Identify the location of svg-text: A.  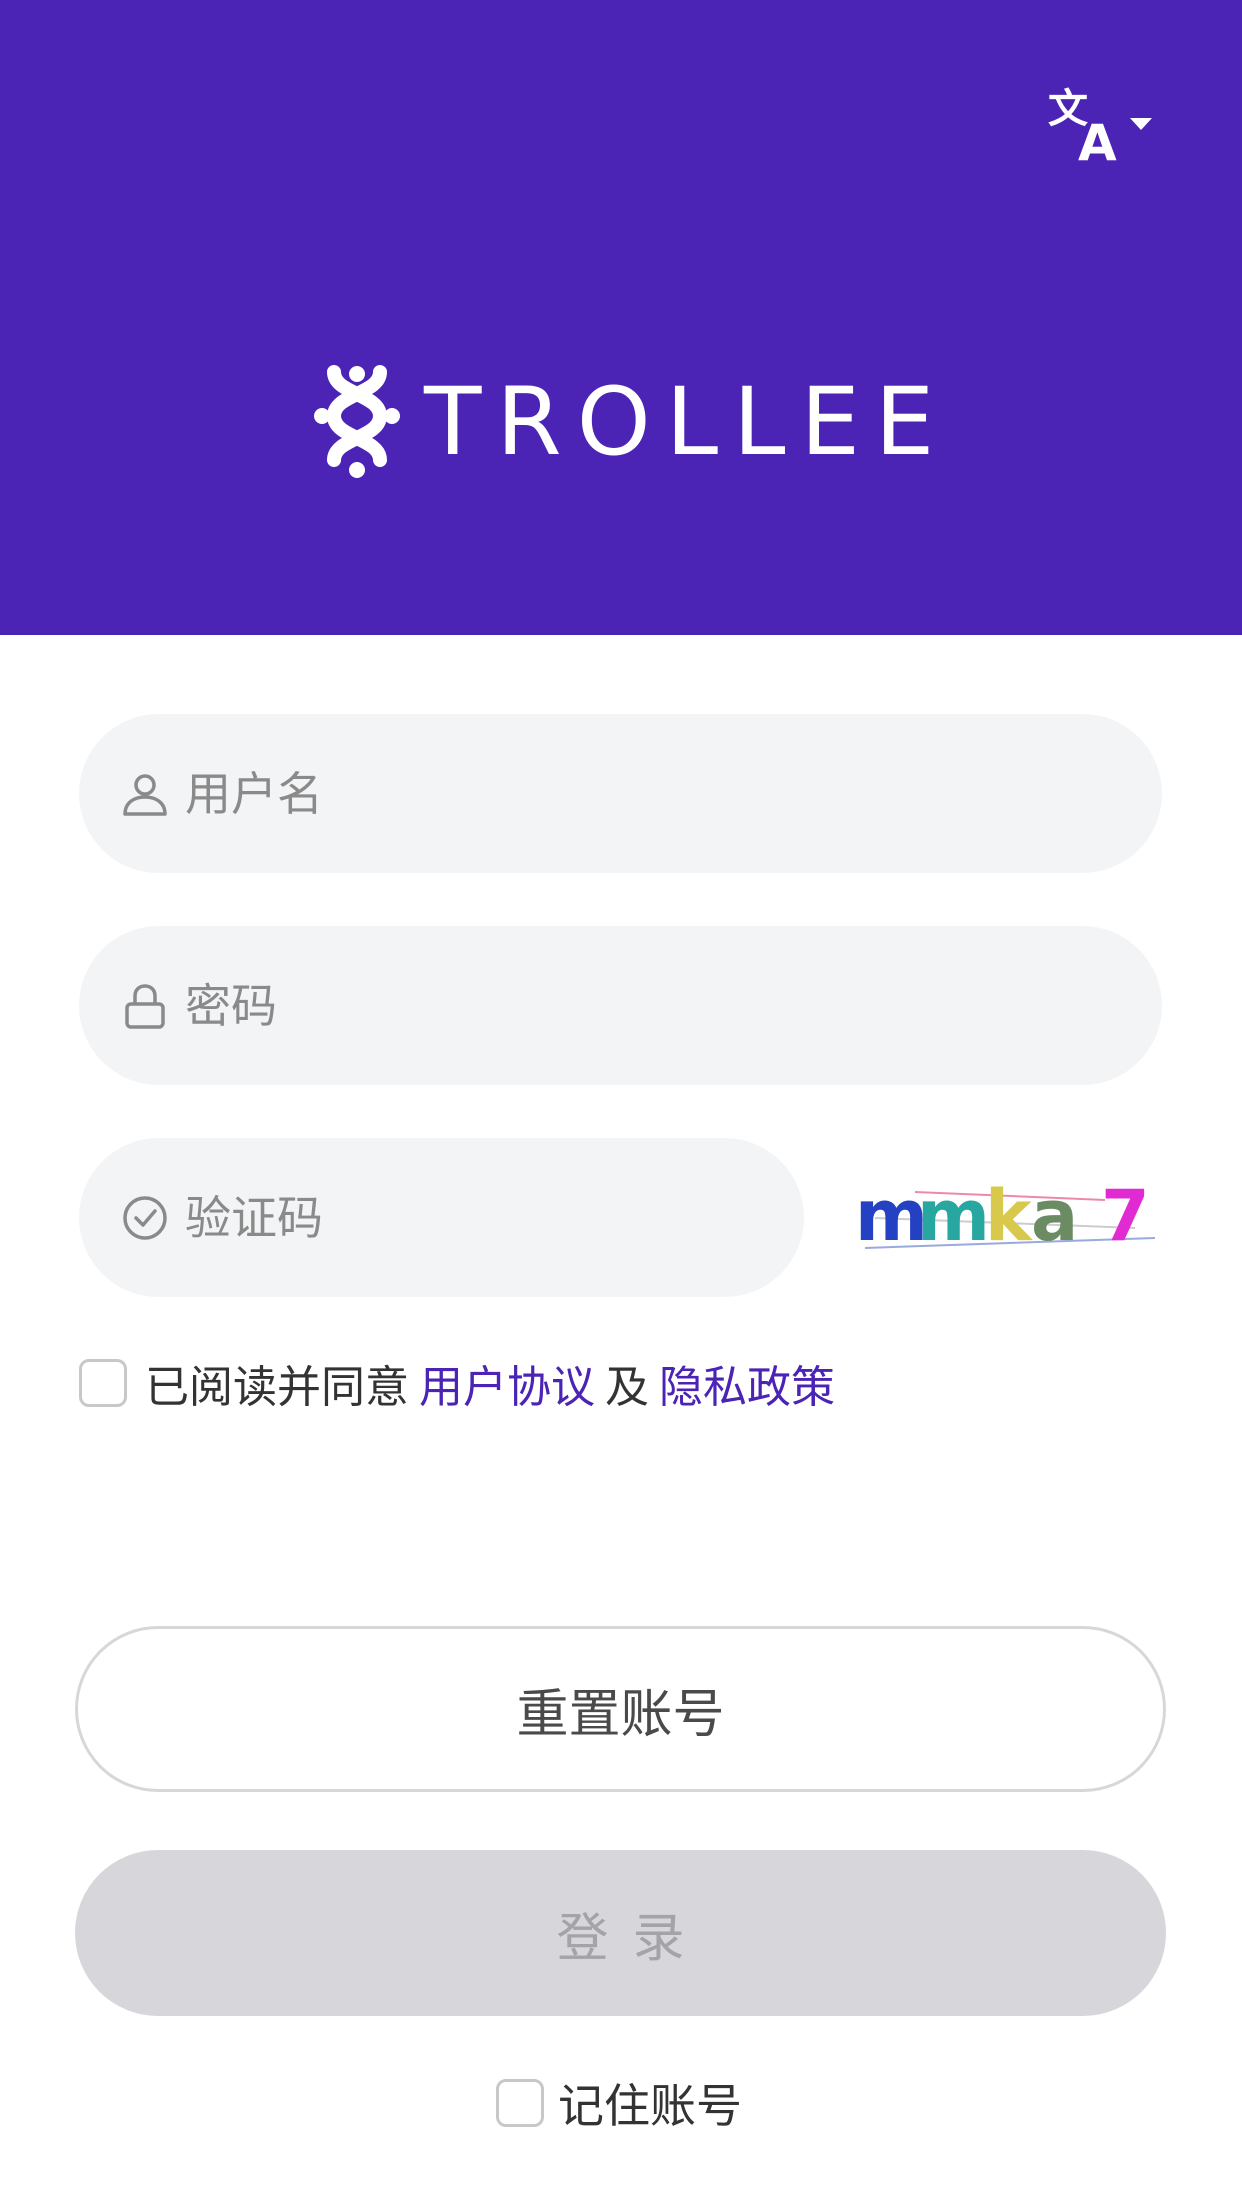
(1097, 140).